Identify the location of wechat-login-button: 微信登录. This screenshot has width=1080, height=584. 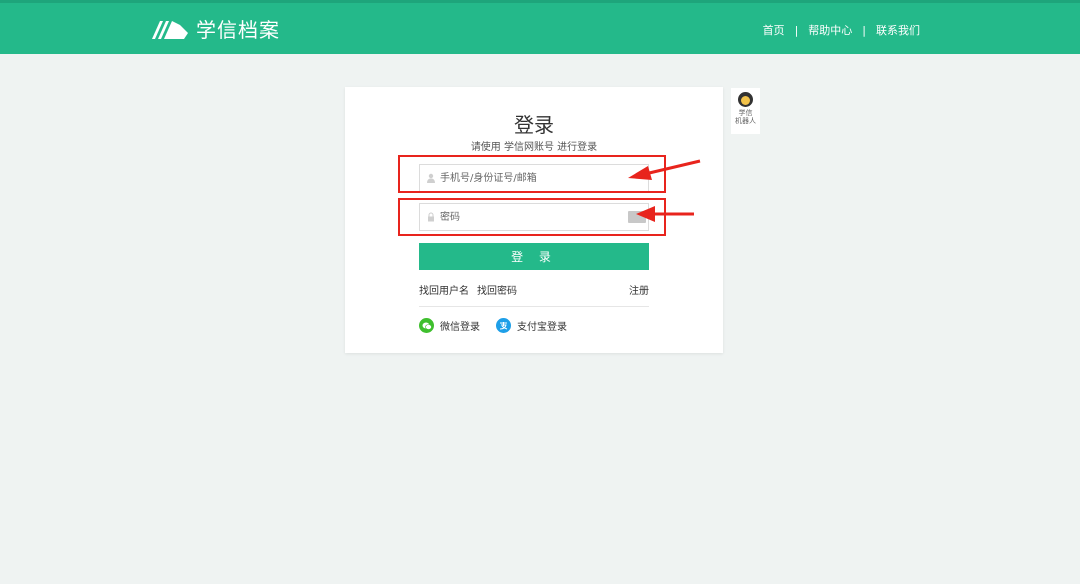
(449, 325).